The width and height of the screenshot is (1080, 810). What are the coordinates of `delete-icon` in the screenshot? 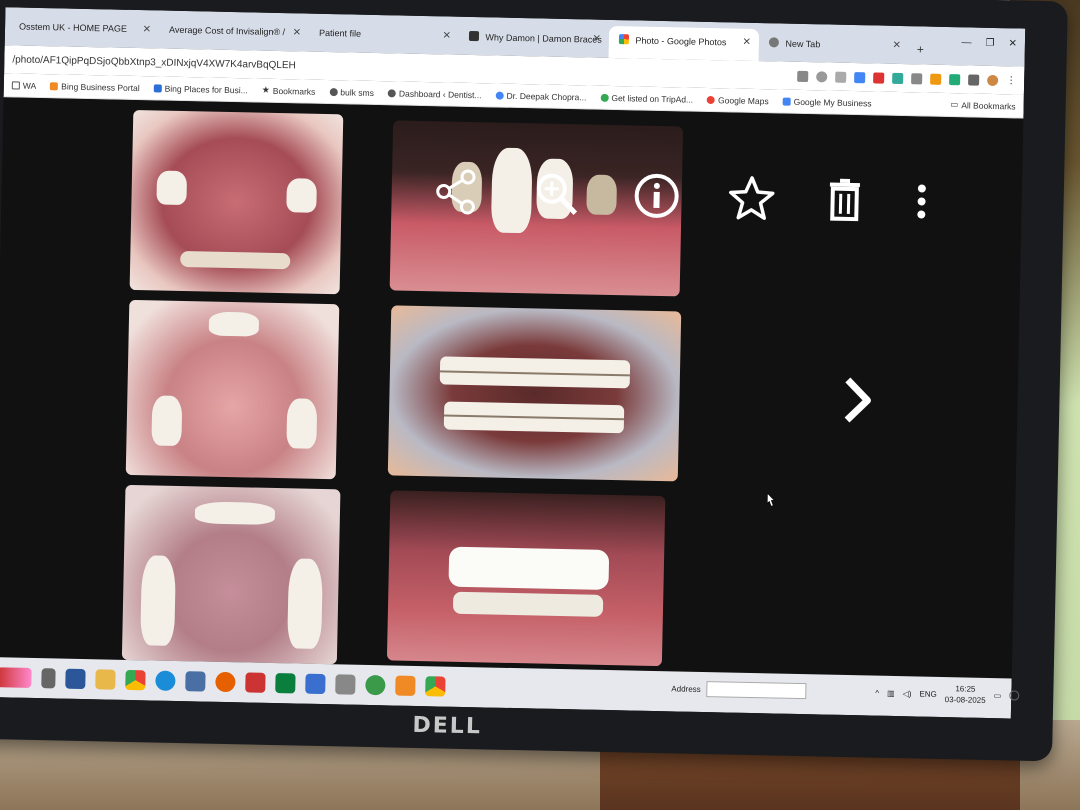 It's located at (844, 199).